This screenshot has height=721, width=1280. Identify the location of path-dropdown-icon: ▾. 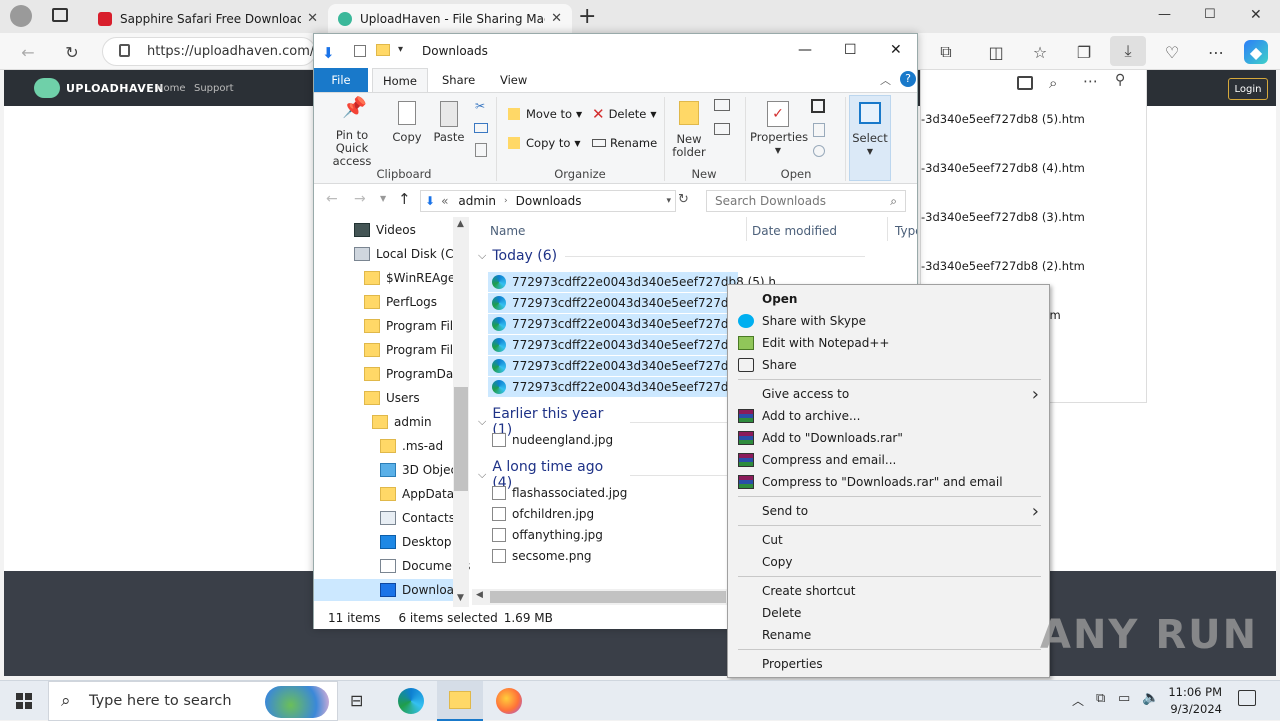
(668, 201).